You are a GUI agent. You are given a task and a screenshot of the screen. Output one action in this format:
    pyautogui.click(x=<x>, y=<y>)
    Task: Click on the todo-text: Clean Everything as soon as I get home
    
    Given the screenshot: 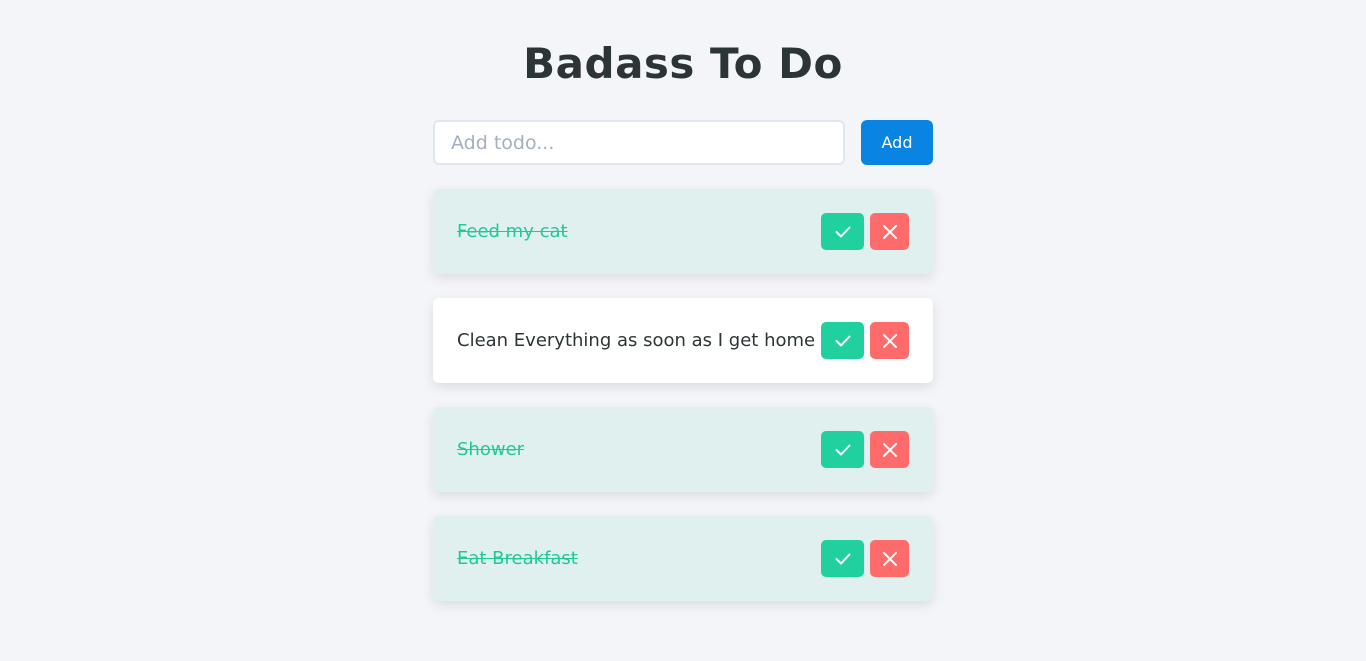 What is the action you would take?
    pyautogui.click(x=636, y=340)
    